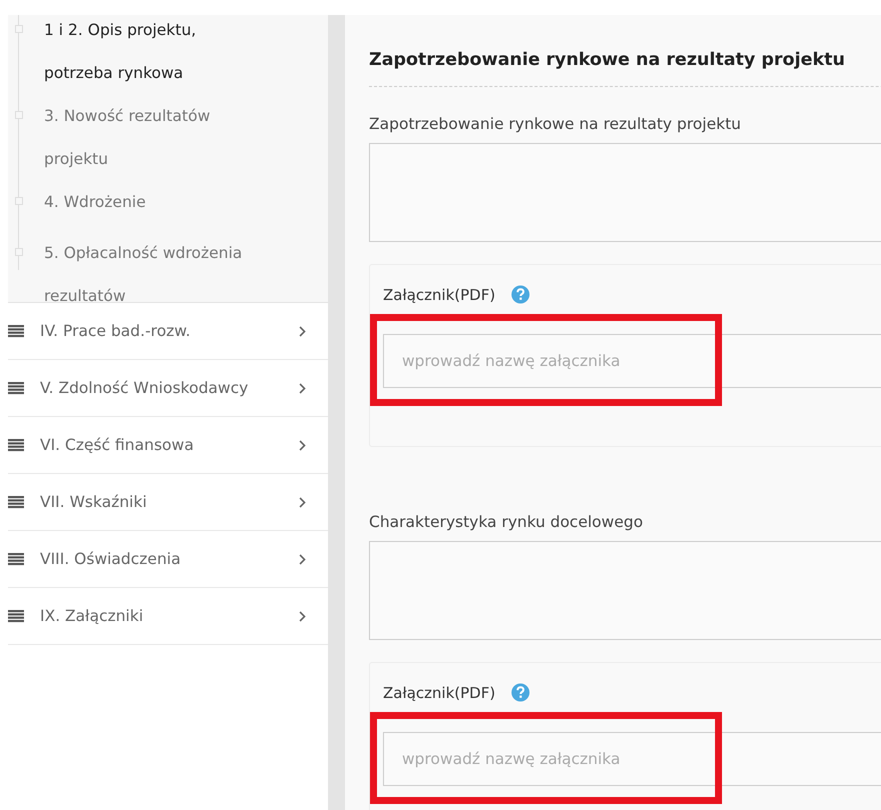 This screenshot has height=810, width=881. I want to click on section-label: VI. Część finansowa, so click(117, 445).